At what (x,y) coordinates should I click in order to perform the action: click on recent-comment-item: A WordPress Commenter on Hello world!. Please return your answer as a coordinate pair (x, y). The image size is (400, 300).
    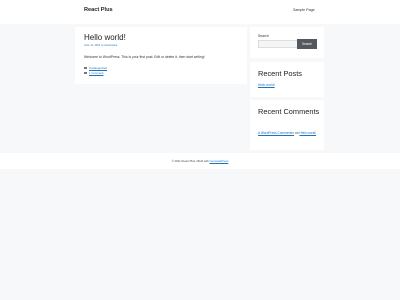
    Looking at the image, I should click on (288, 133).